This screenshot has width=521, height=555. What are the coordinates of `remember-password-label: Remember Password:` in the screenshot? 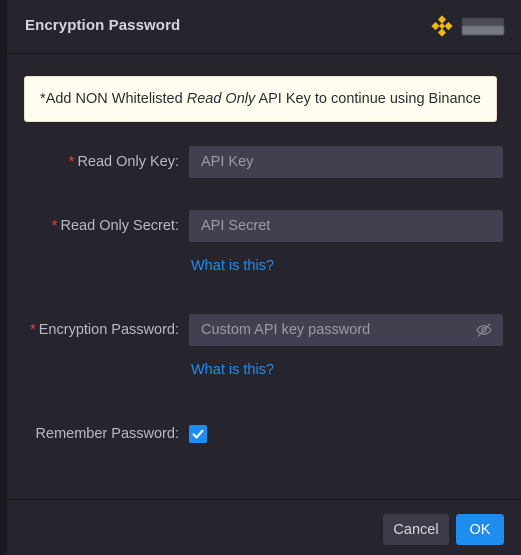 It's located at (106, 434).